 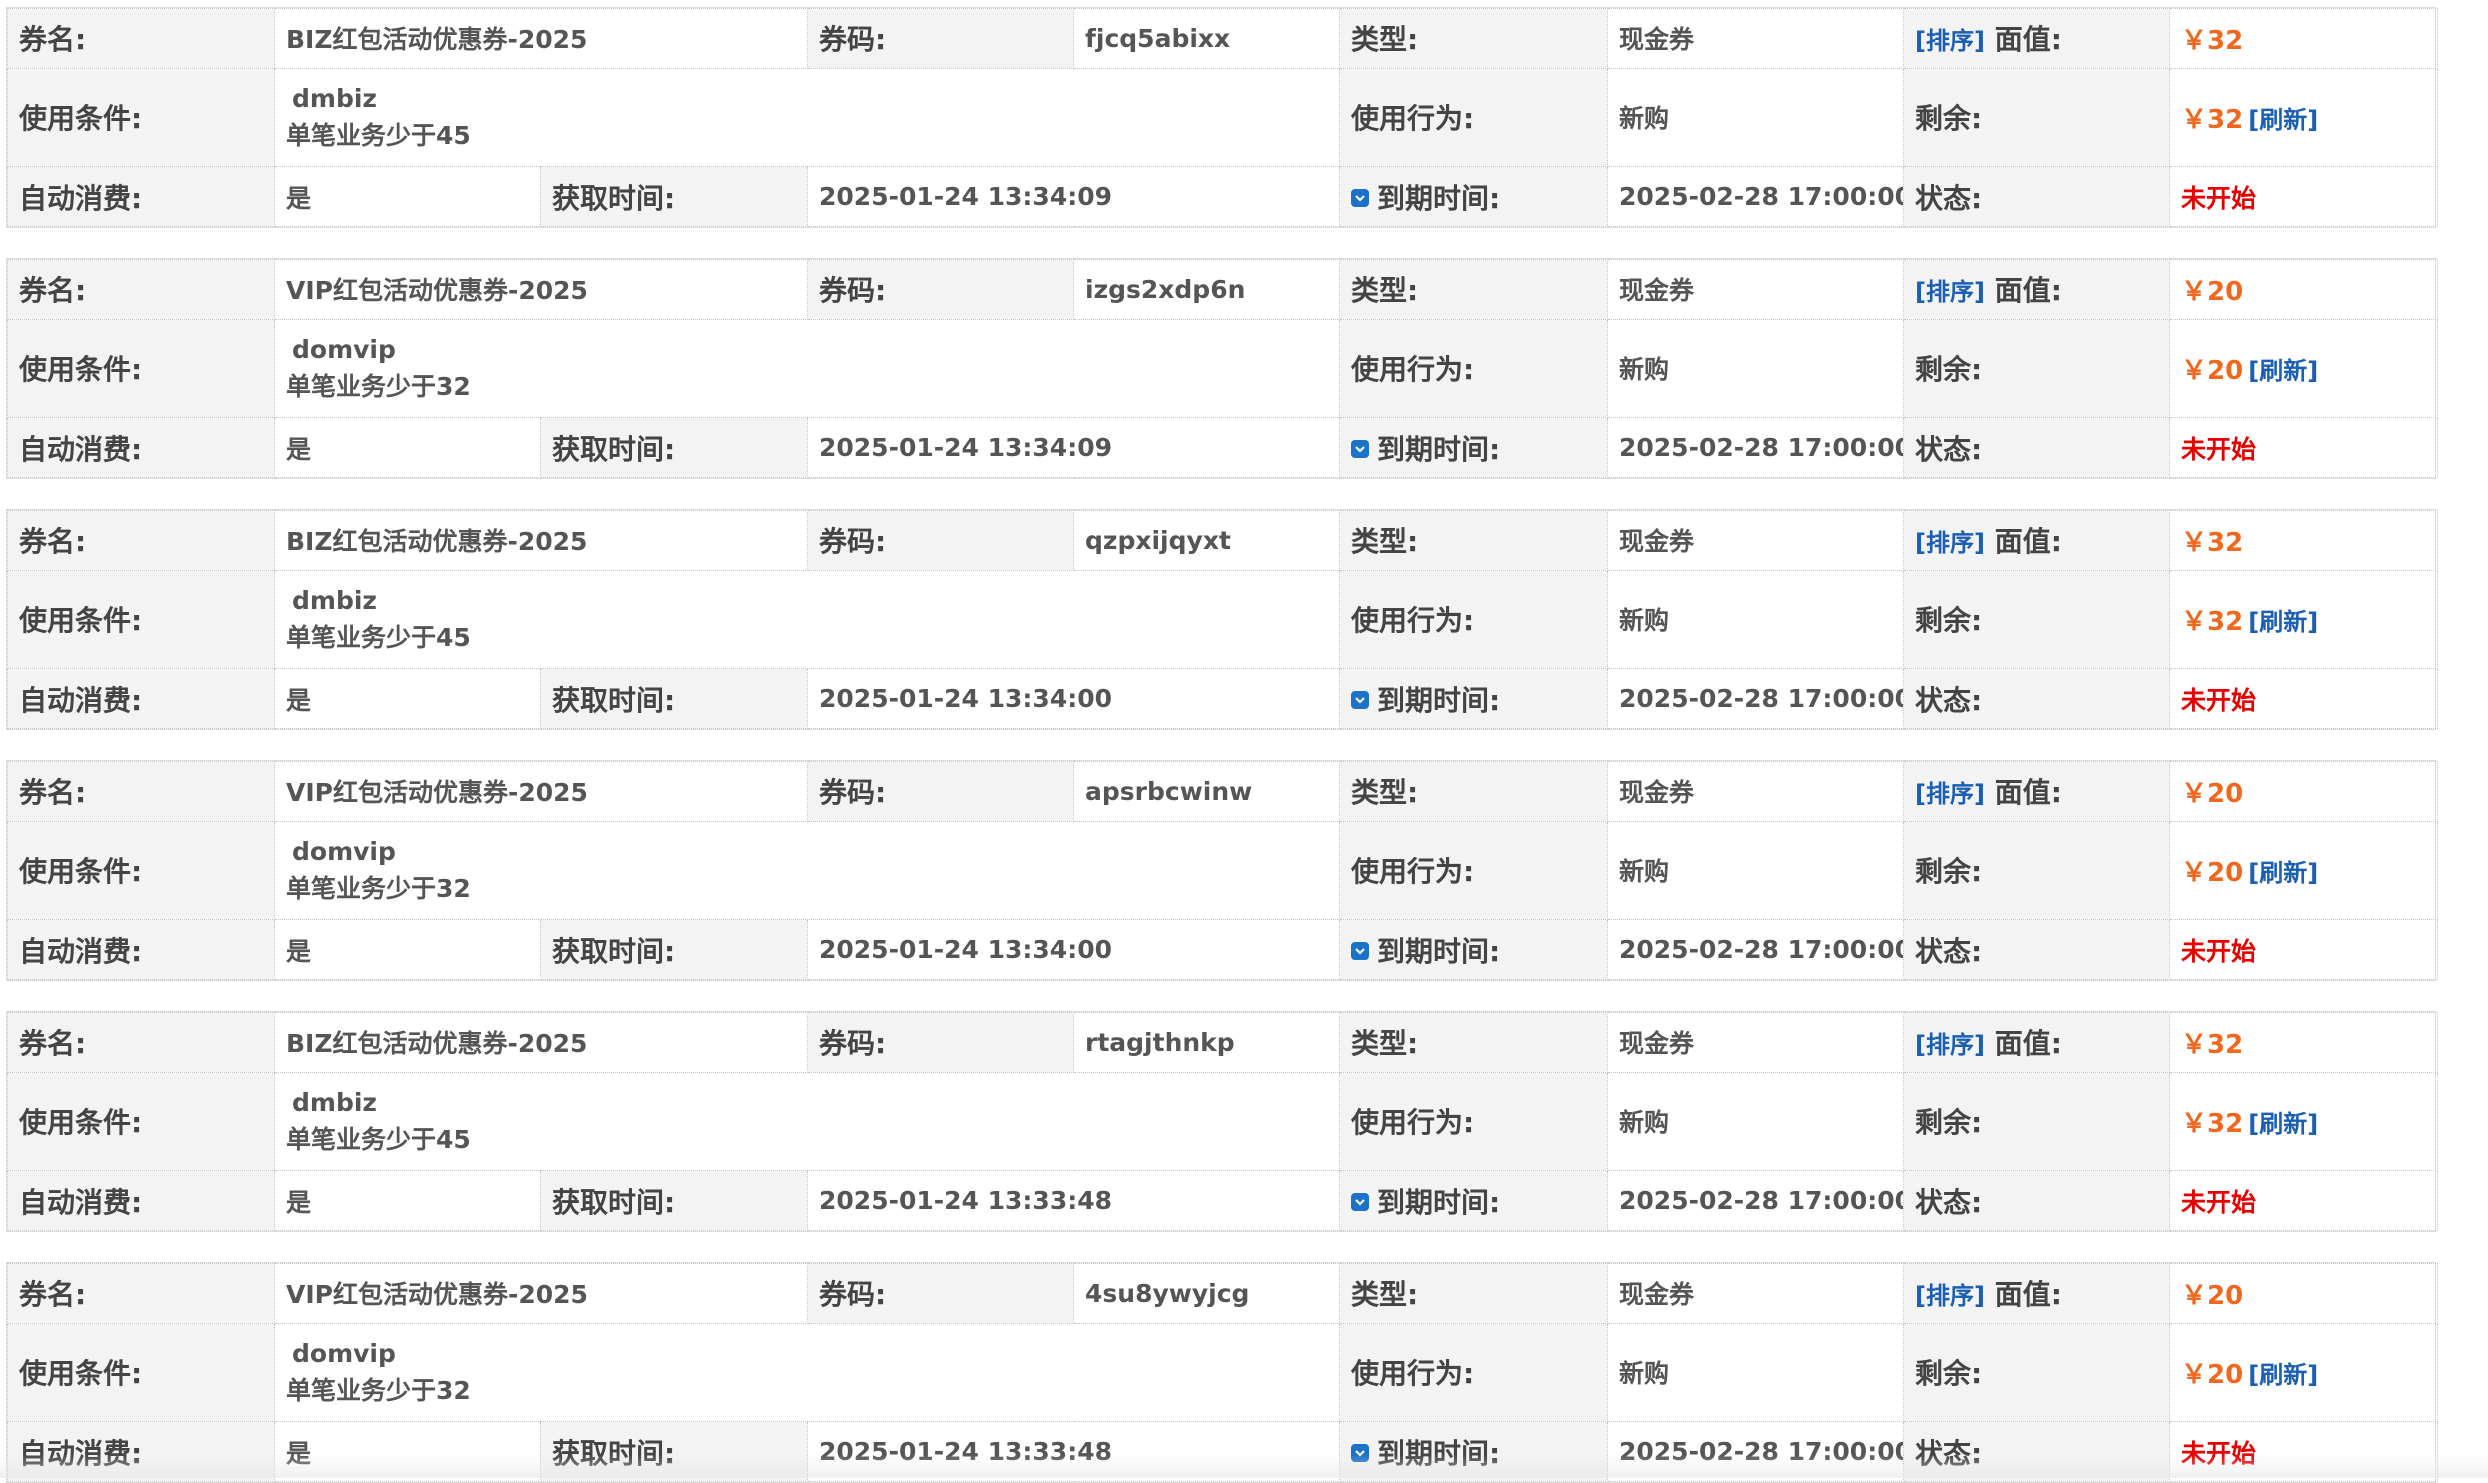 What do you see at coordinates (2212, 621) in the screenshot?
I see `remaining-value: ￥32` at bounding box center [2212, 621].